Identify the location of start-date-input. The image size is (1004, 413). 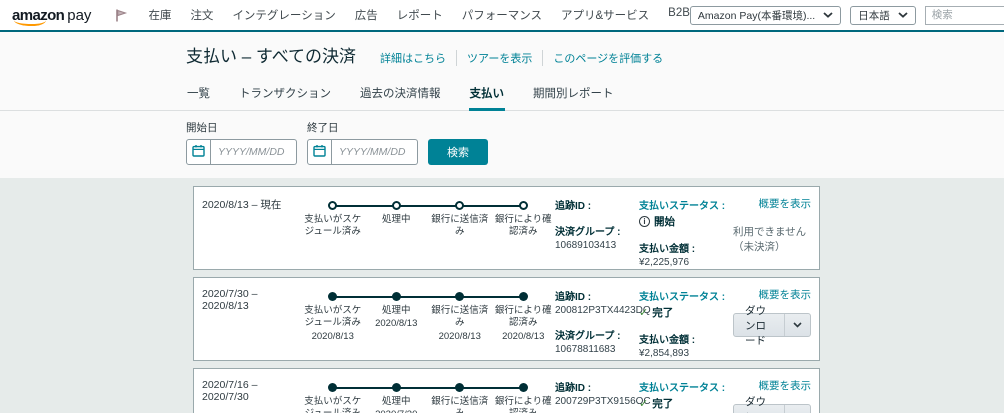
(254, 152).